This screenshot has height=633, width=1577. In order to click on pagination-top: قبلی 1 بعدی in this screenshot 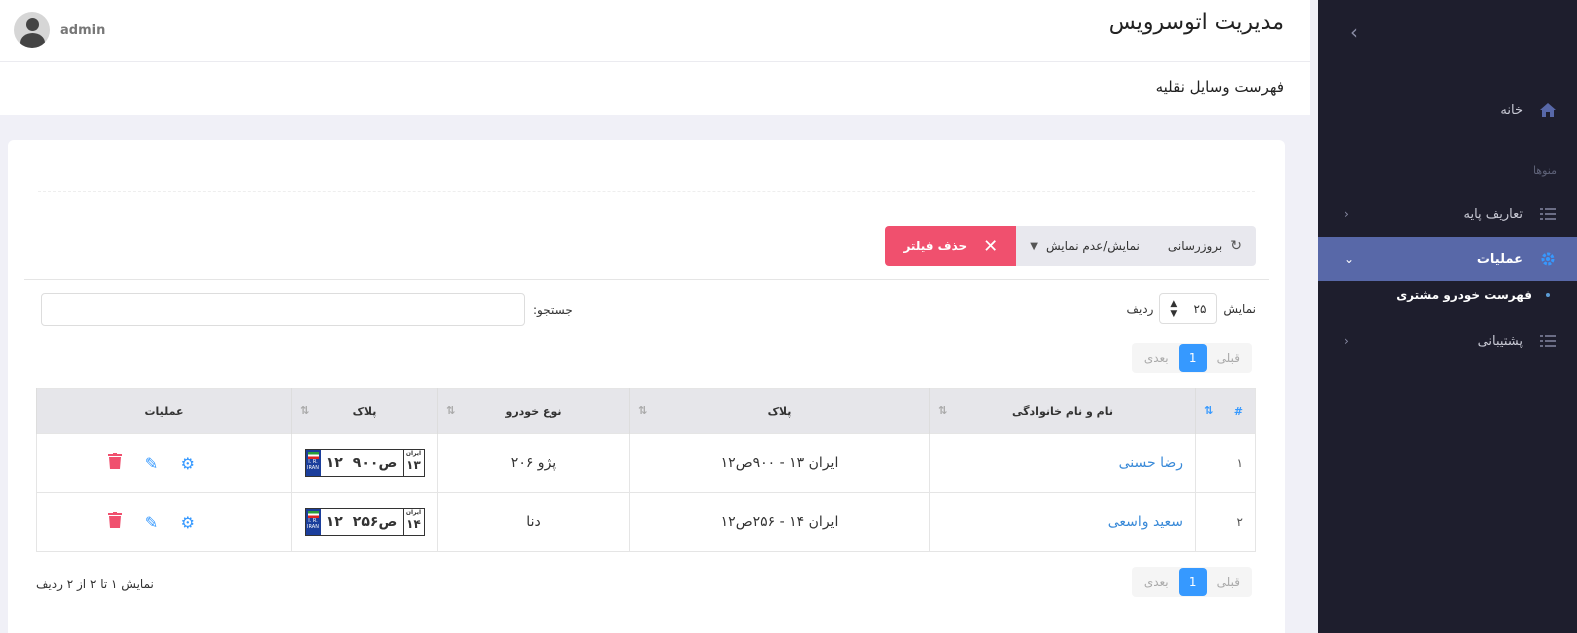, I will do `click(1191, 358)`.